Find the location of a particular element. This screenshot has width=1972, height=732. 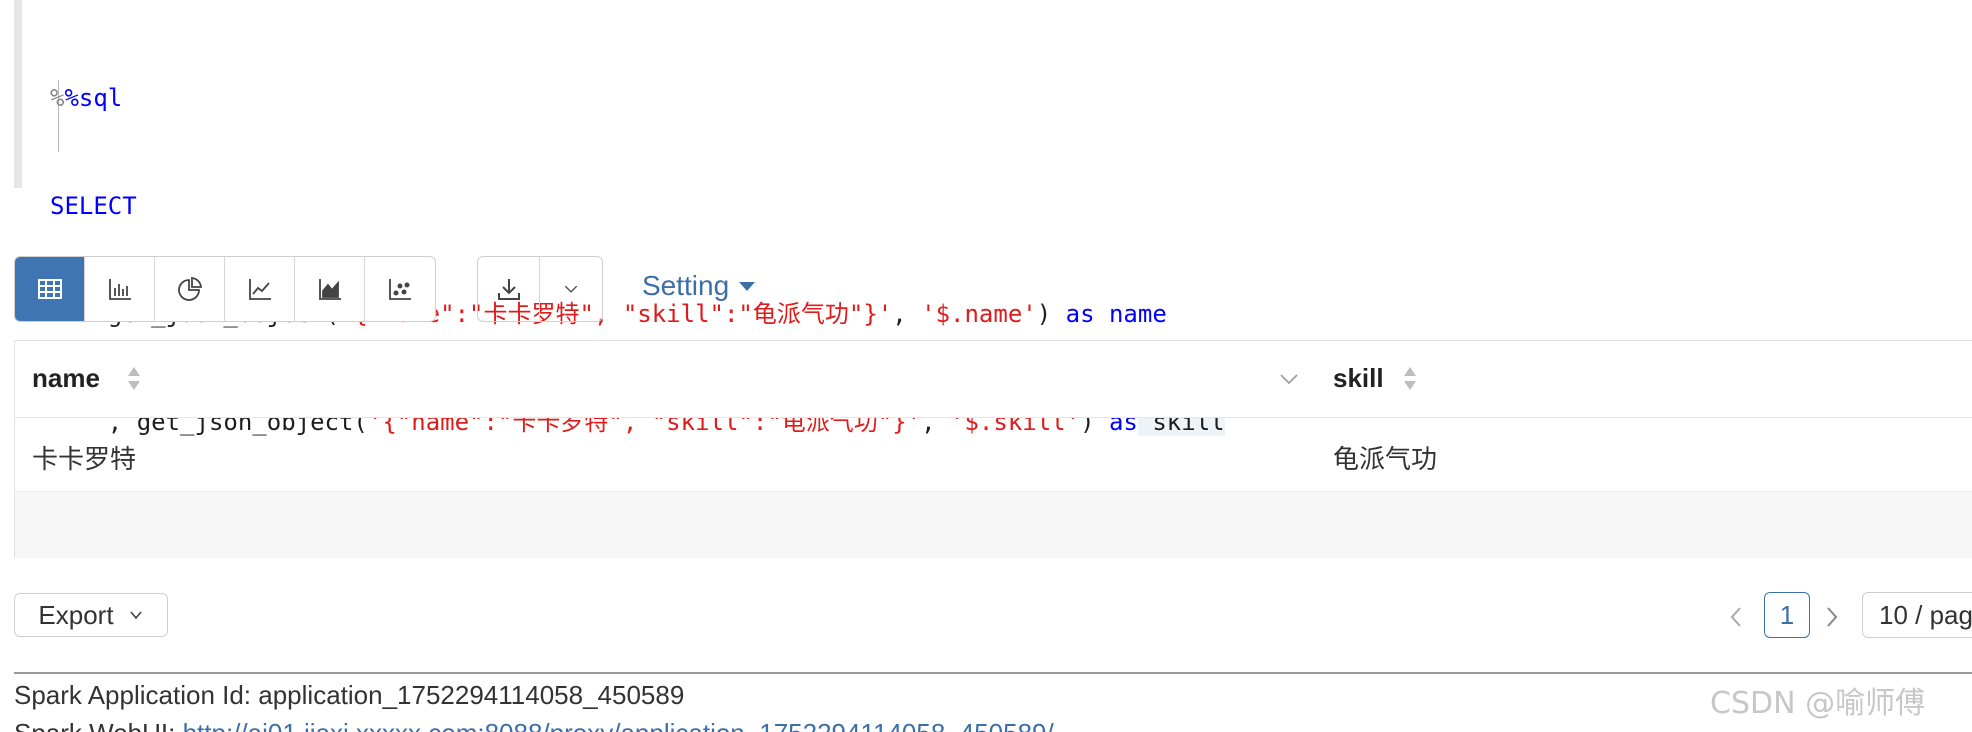

setting-dropdown: Setting is located at coordinates (699, 286).